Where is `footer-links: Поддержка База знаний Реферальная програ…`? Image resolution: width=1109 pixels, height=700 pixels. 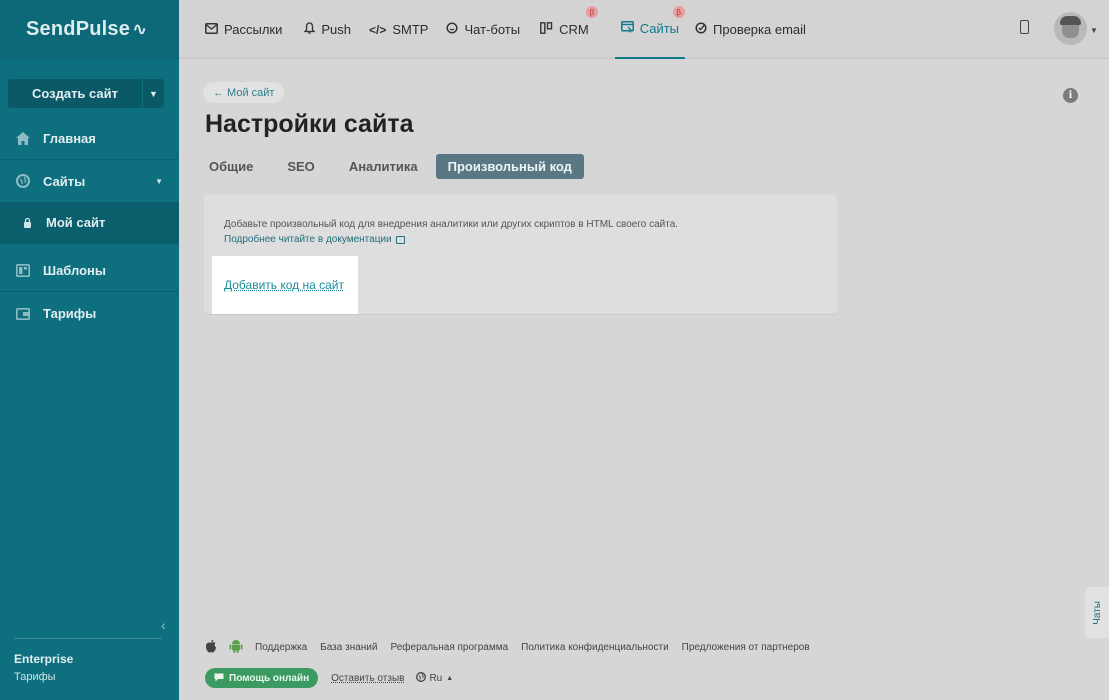 footer-links: Поддержка База знаний Реферальная програ… is located at coordinates (514, 647).